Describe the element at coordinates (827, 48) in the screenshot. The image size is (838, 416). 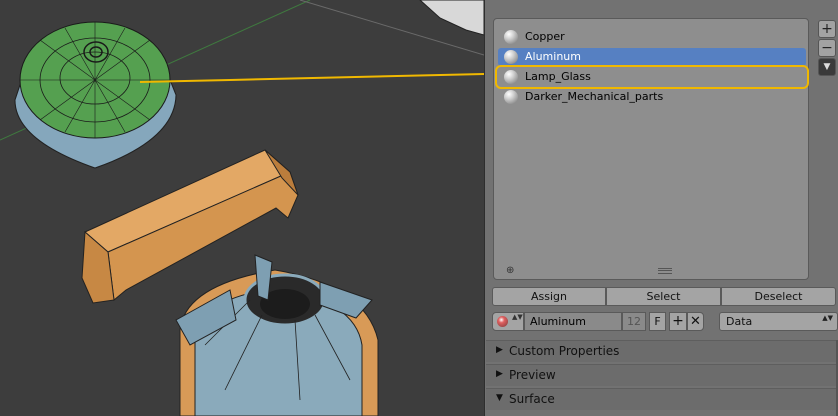
I see `remove-slot-button: −` at that location.